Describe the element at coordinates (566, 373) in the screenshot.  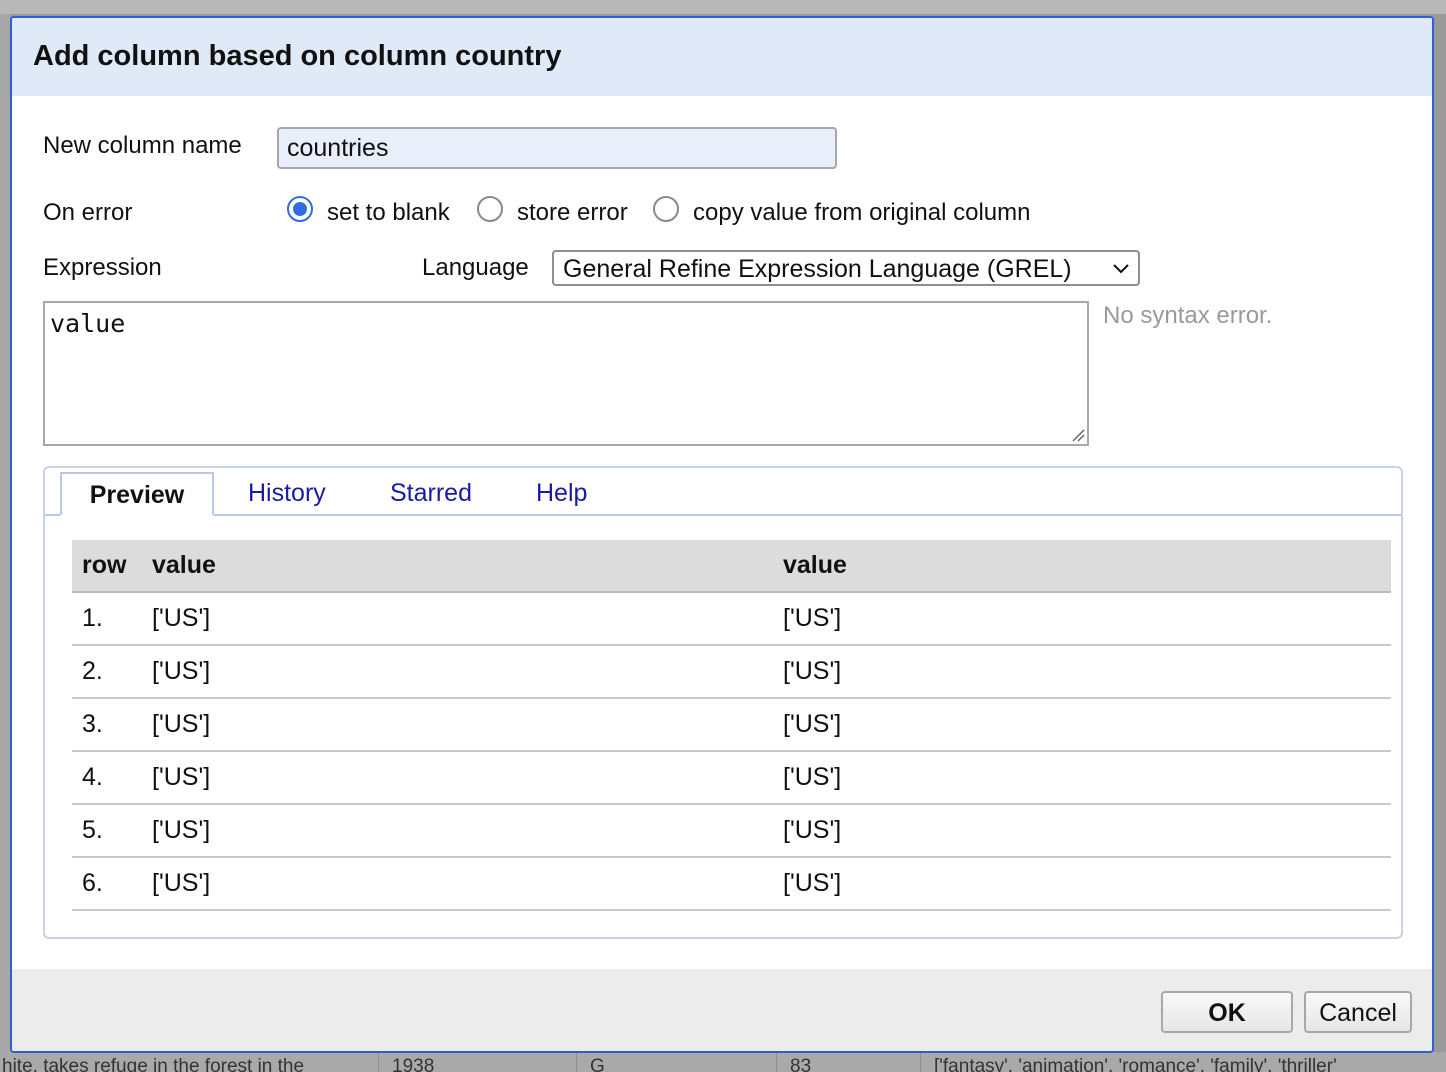
I see `expression-textarea: value` at that location.